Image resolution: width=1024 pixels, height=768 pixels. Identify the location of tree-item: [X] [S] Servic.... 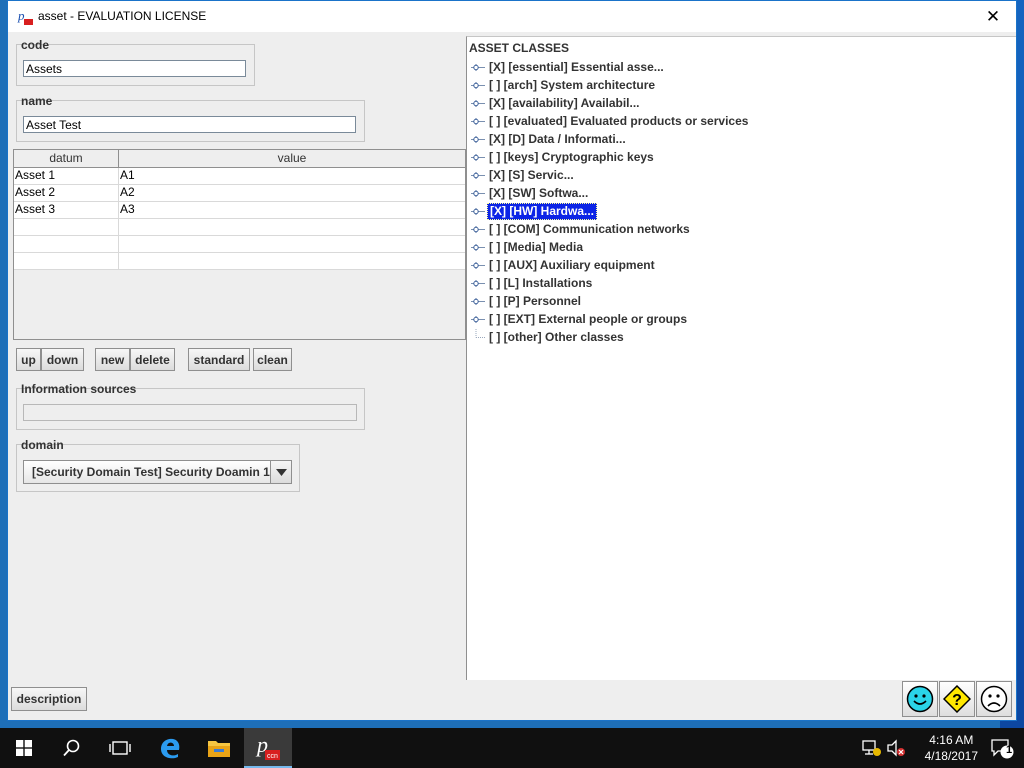
(523, 175).